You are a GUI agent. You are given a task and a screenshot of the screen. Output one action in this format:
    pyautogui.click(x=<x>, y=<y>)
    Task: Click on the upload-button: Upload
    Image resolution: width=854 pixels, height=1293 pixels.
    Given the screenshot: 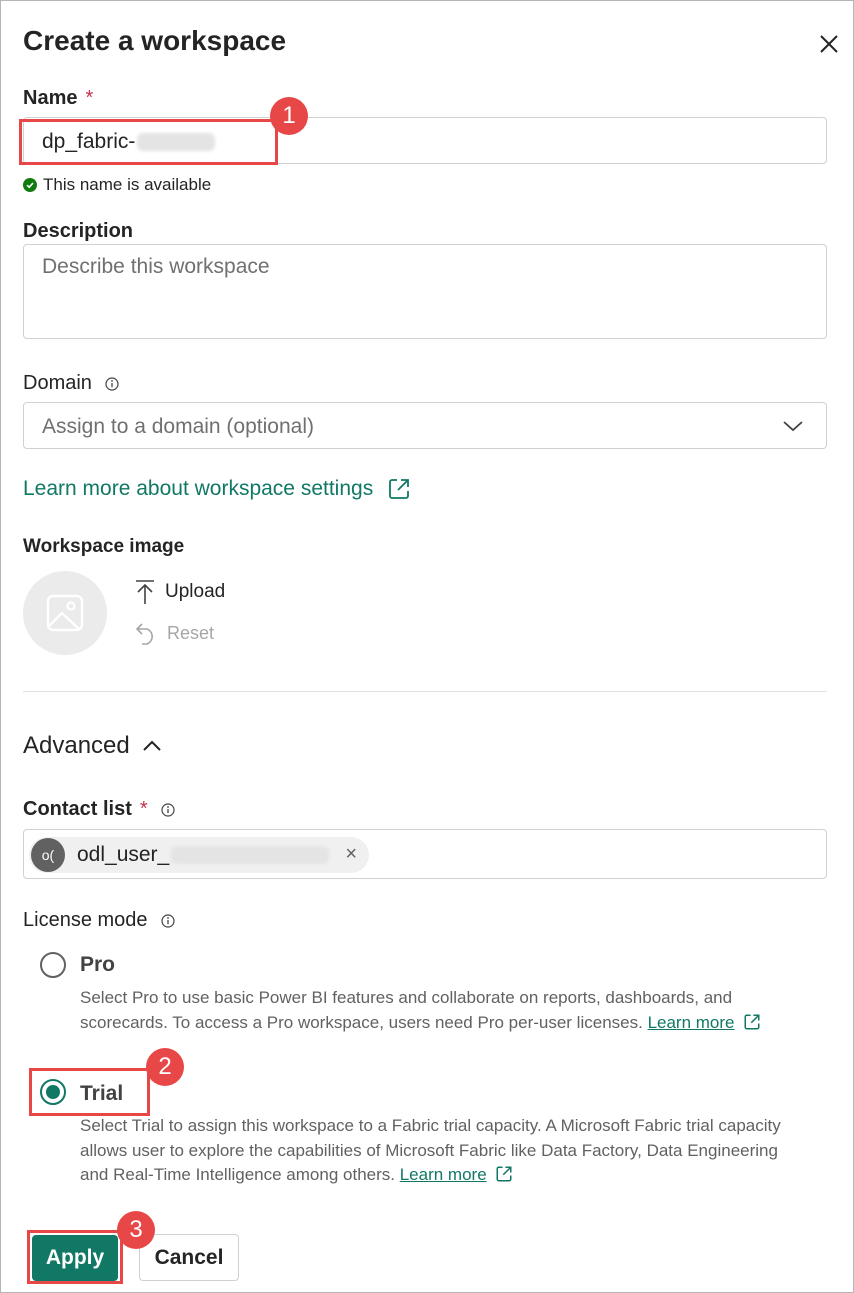 What is the action you would take?
    pyautogui.click(x=180, y=592)
    